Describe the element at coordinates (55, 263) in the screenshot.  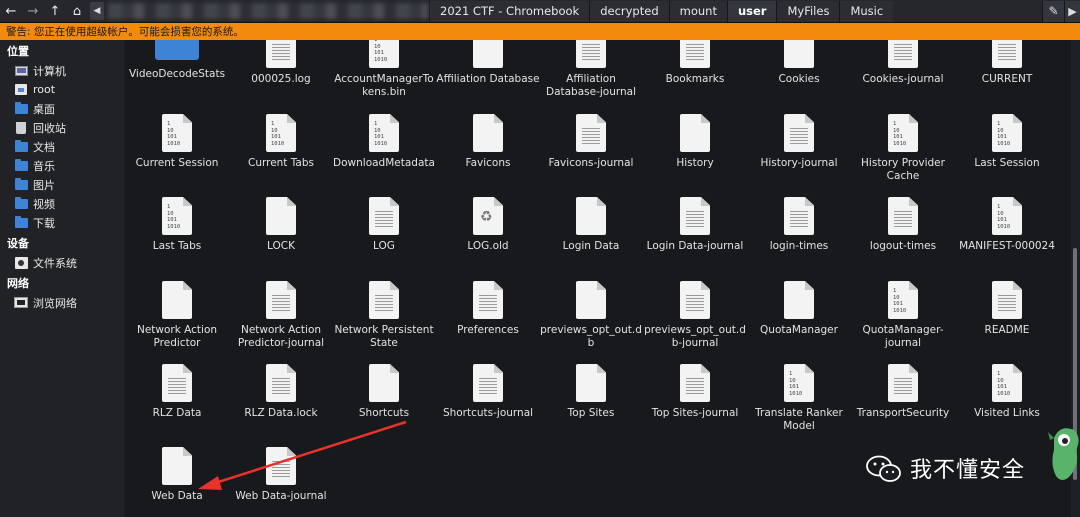
I see `sidebar-item-label: 文件系统` at that location.